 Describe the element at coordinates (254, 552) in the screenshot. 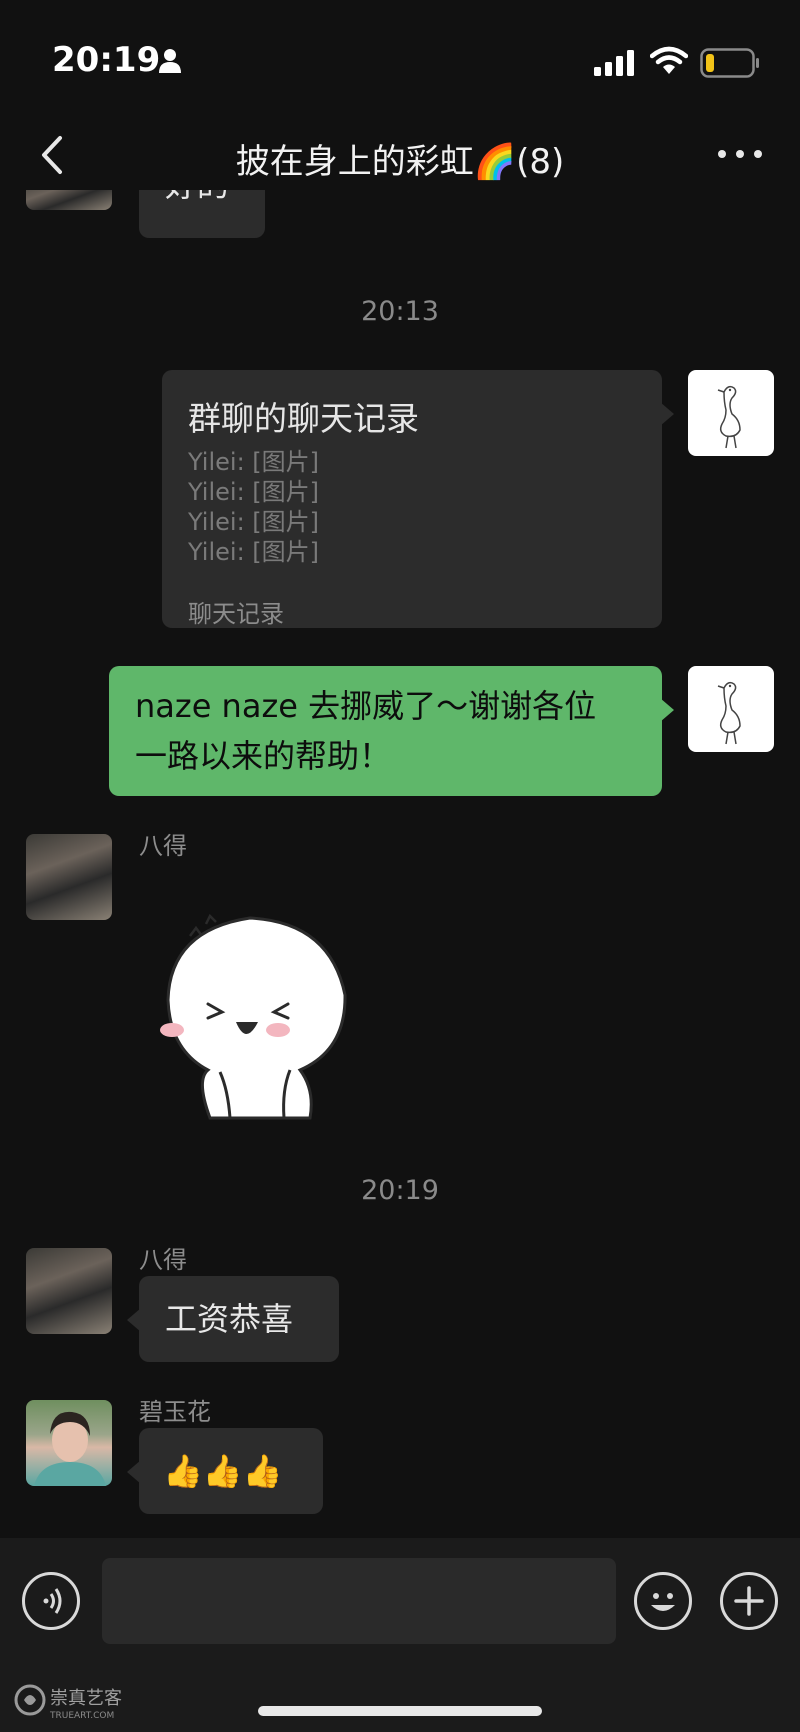

I see `chat-record-line: Yilei: [图片]` at that location.